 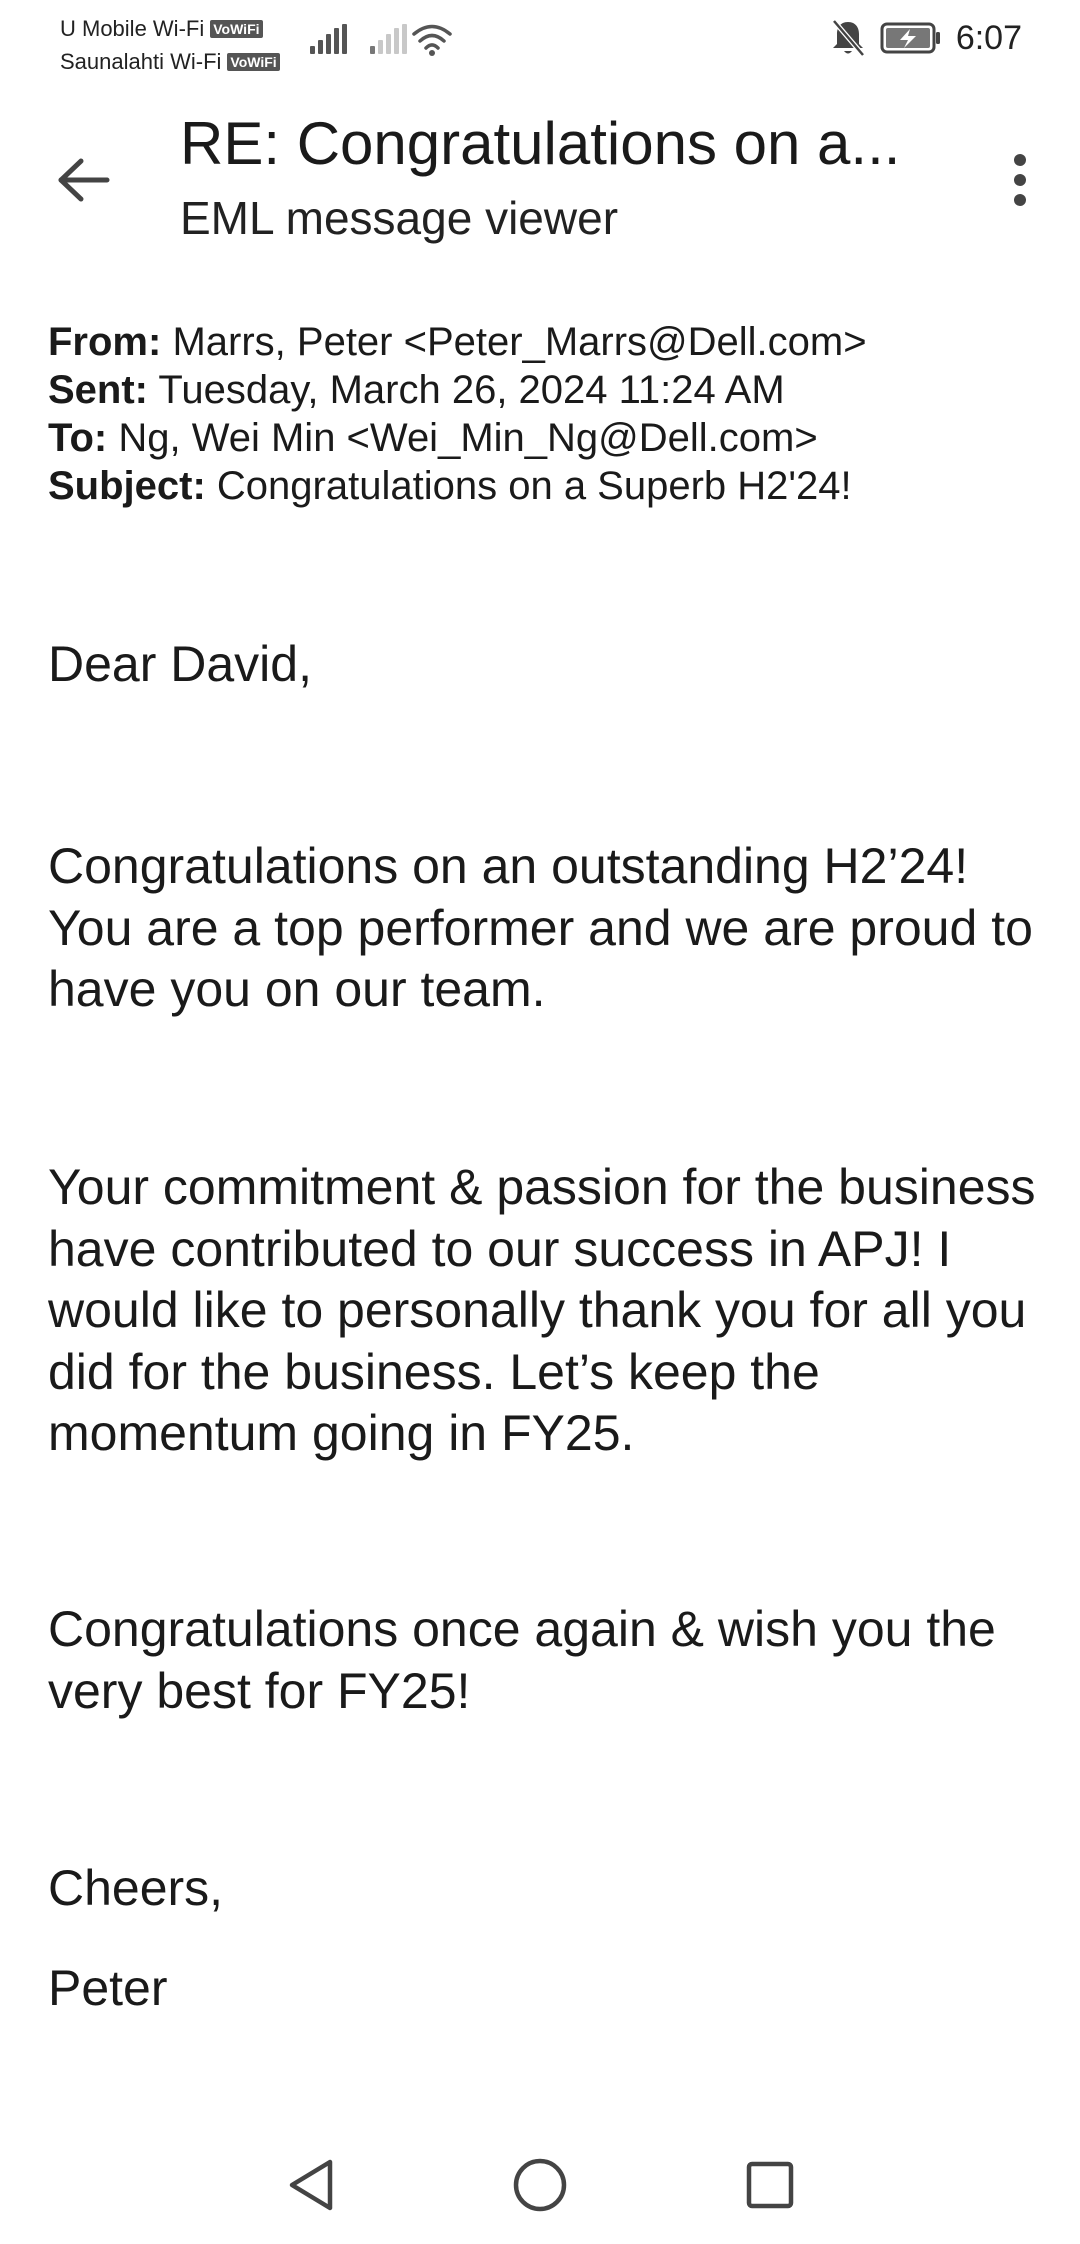 I want to click on to-value: Ng, Wei Min <Wei_Min_Ng@Dell.com>, so click(x=468, y=438).